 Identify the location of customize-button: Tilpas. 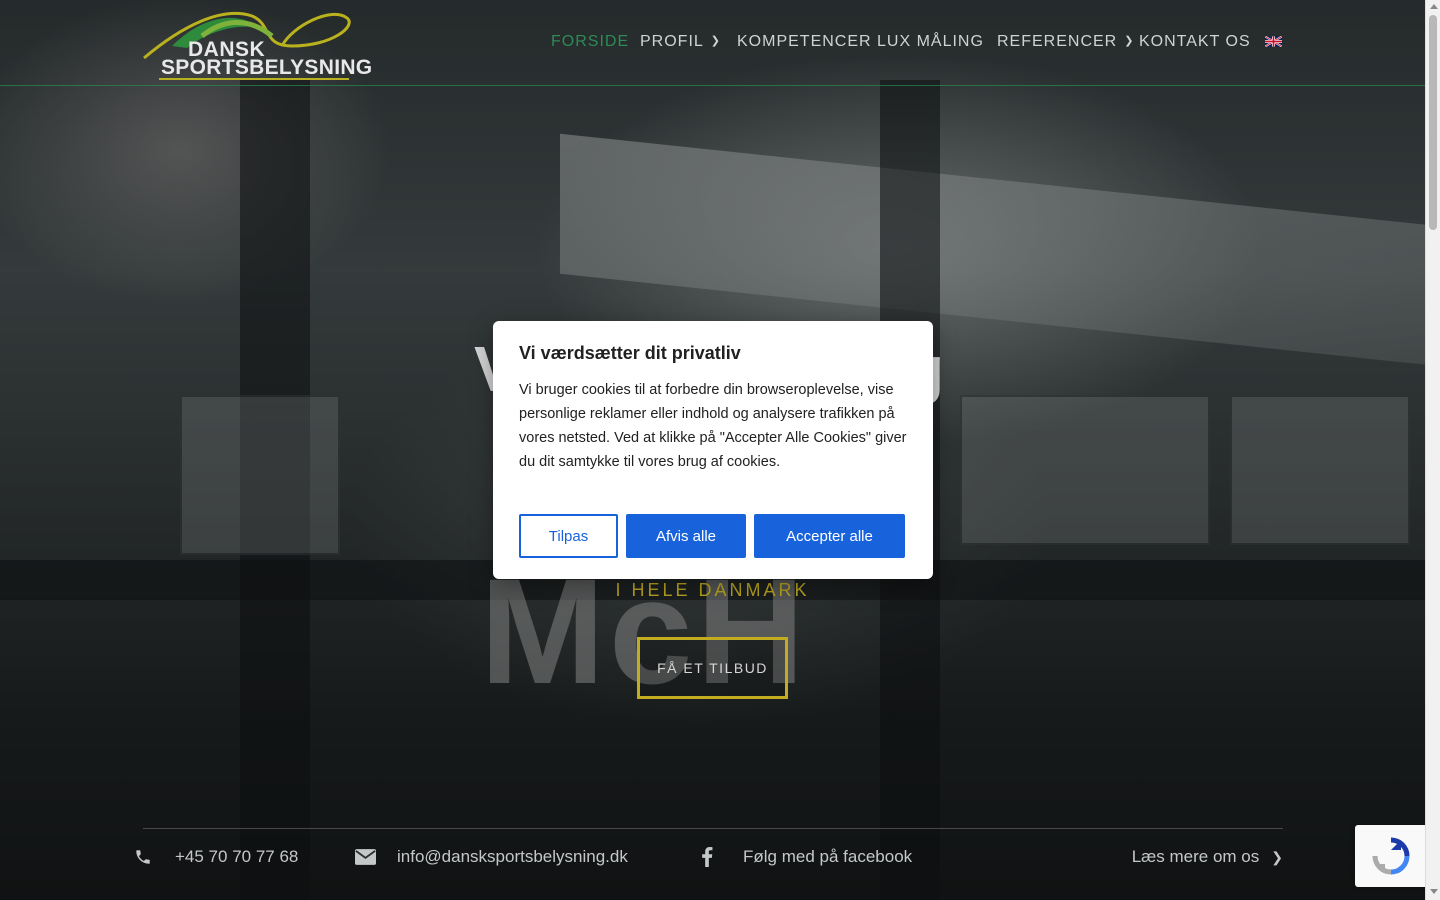
(568, 536).